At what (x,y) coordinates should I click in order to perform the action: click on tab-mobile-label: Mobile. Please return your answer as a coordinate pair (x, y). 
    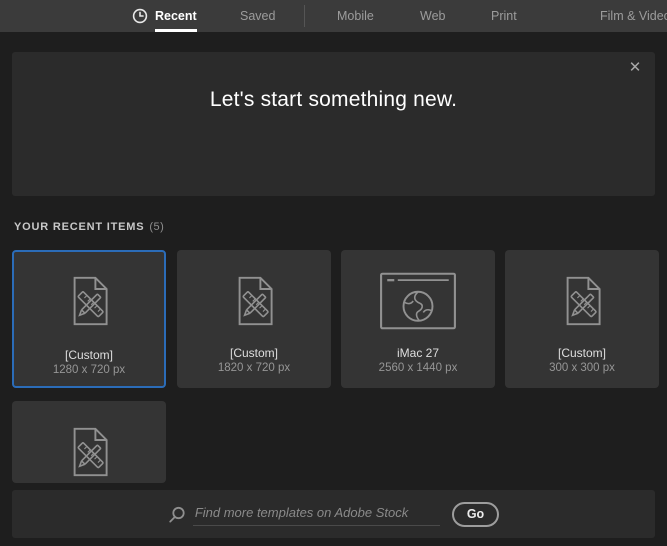
    Looking at the image, I should click on (355, 16).